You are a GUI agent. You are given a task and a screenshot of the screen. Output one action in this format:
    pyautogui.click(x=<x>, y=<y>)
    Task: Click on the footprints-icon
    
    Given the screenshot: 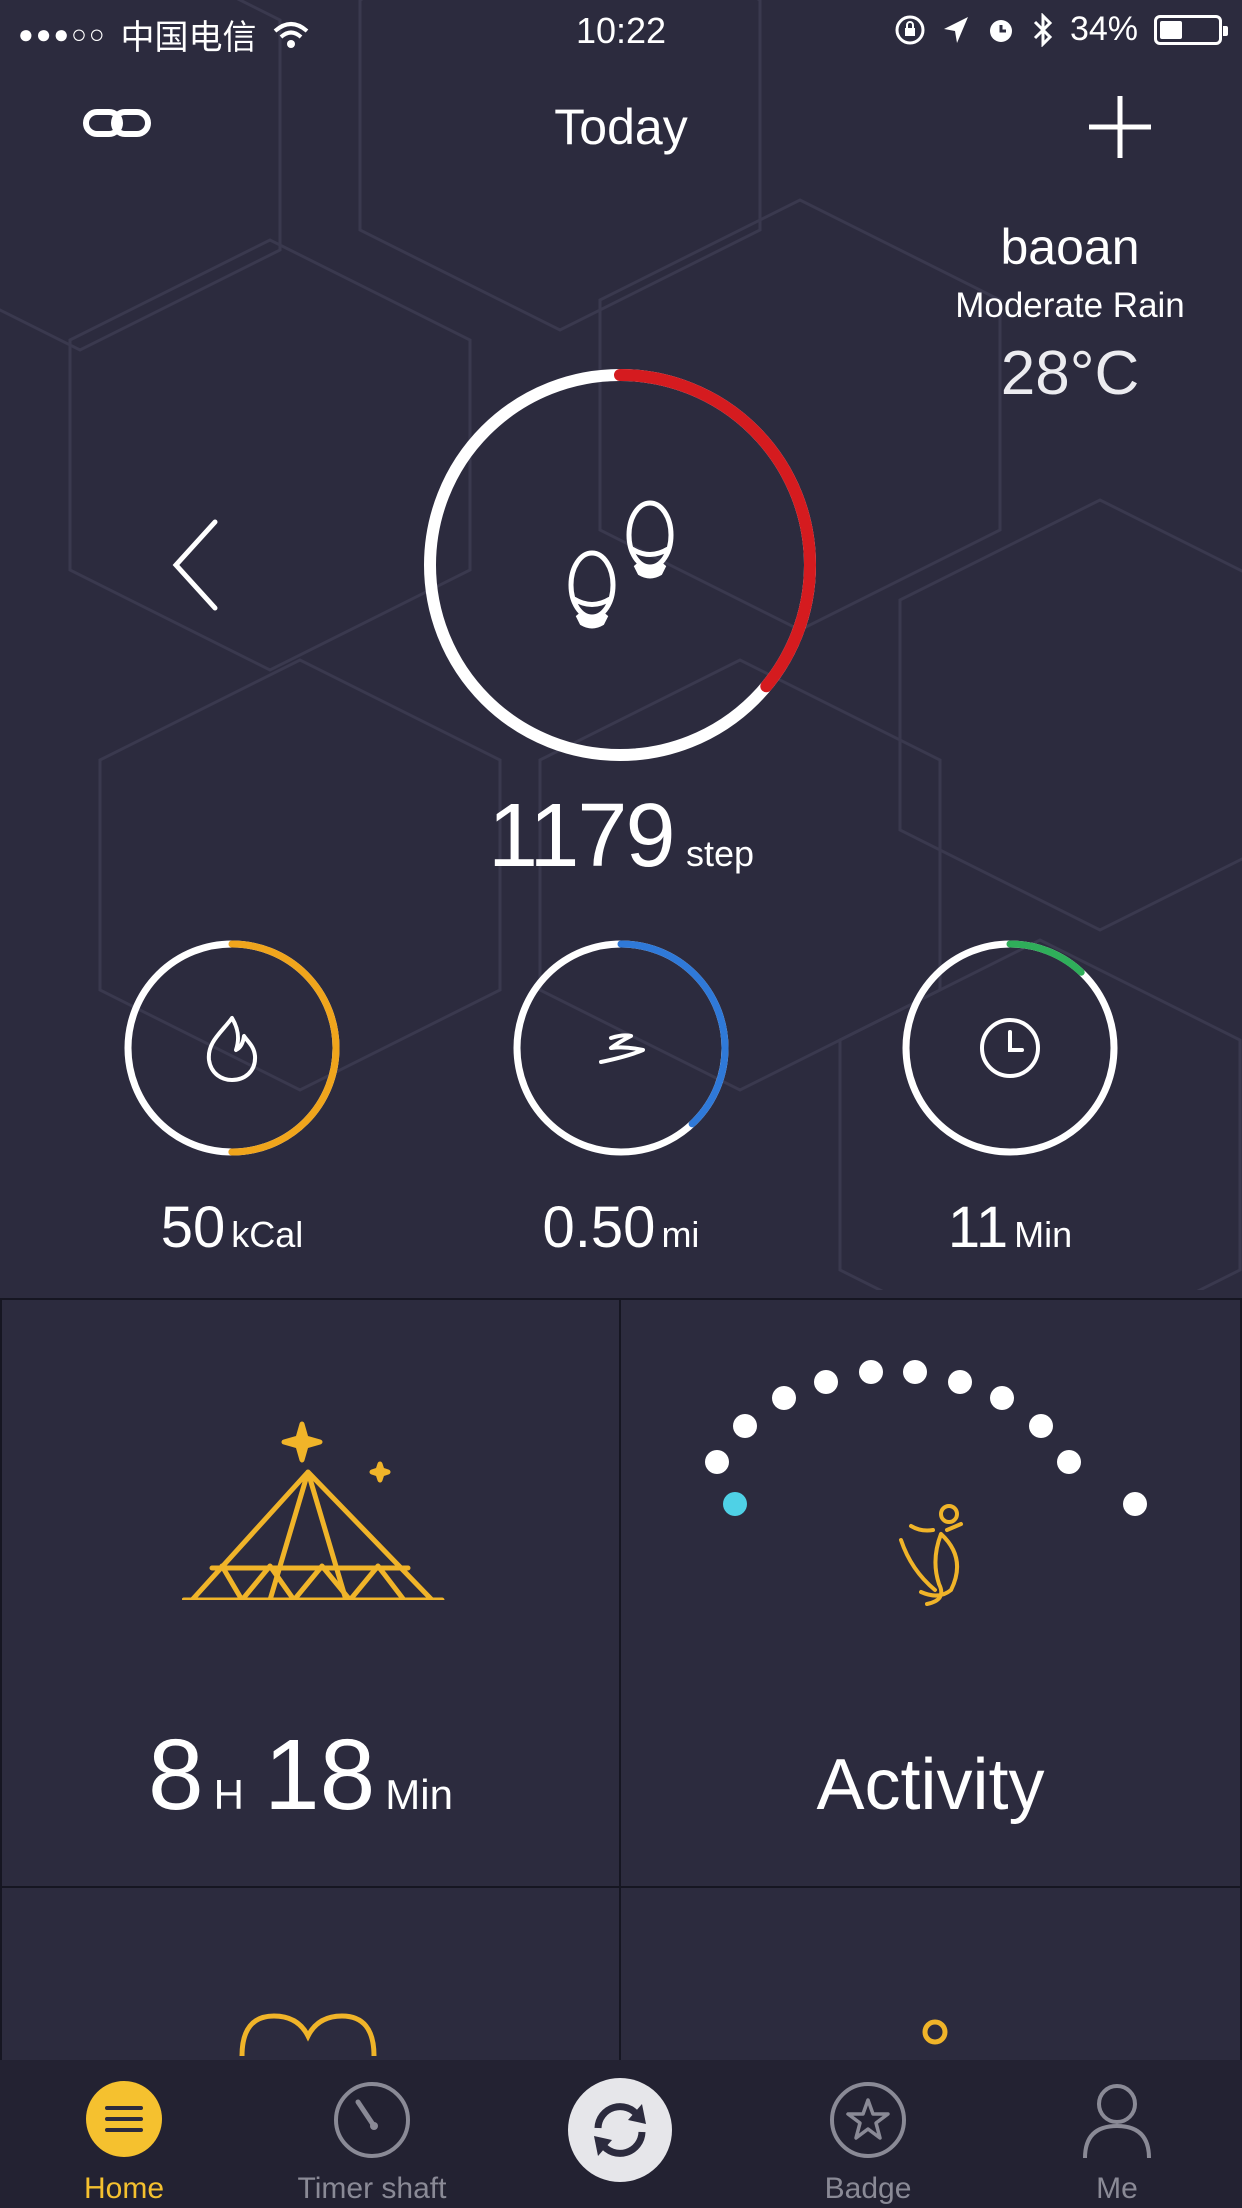 What is the action you would take?
    pyautogui.click(x=621, y=564)
    